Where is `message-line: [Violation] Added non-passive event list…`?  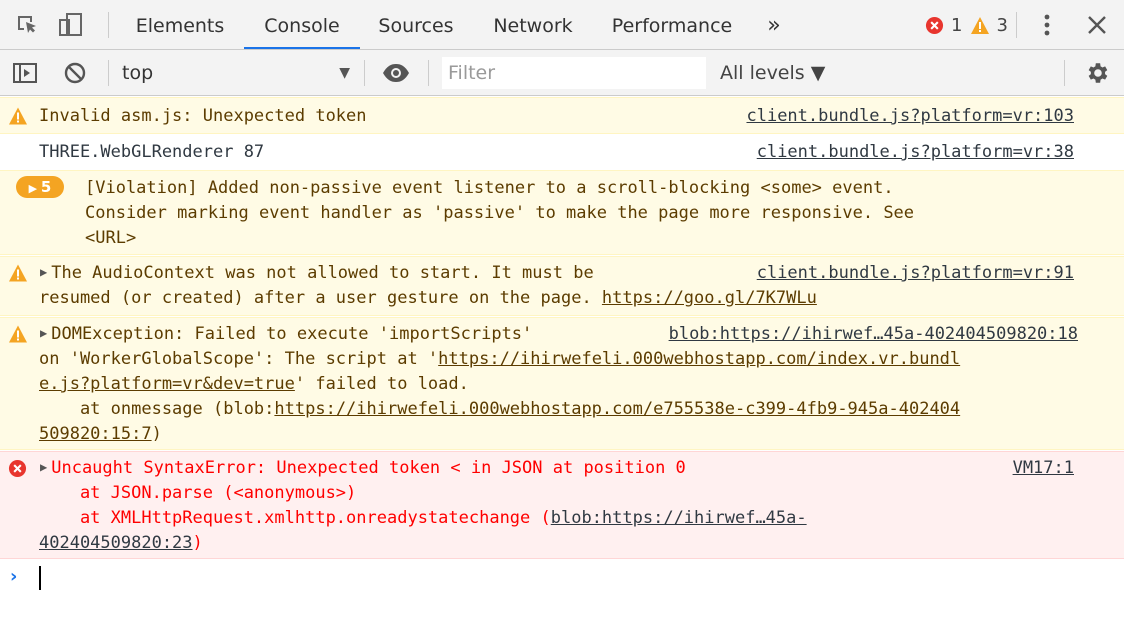 message-line: [Violation] Added non-passive event list… is located at coordinates (489, 188).